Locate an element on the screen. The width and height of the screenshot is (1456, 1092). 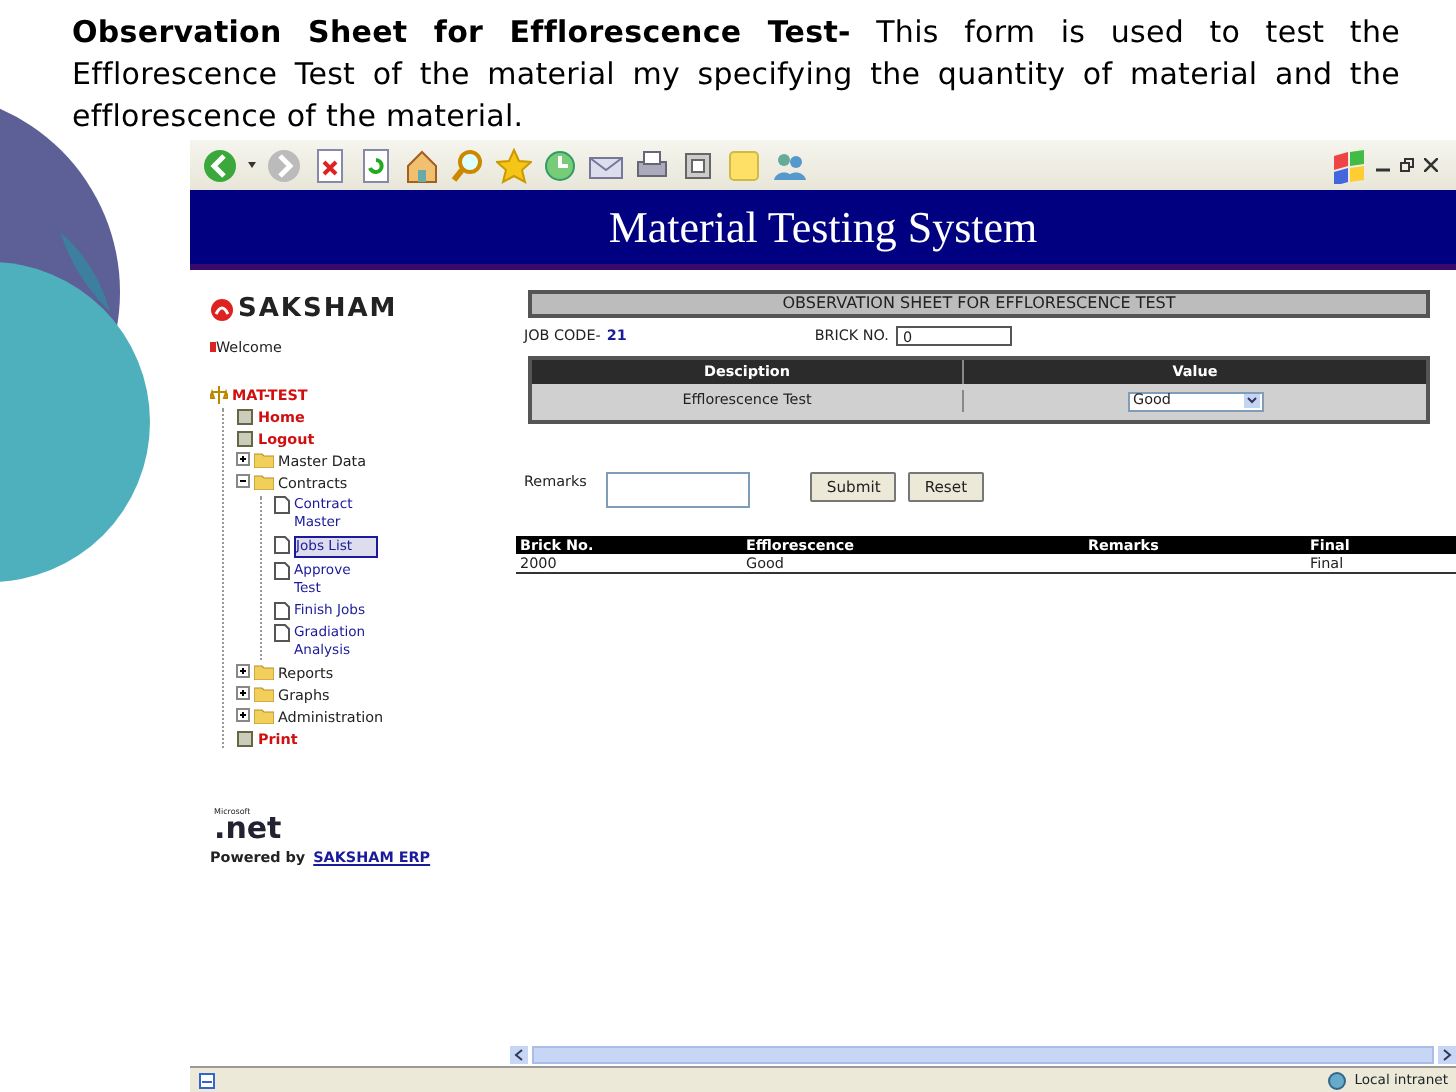
form-title: OBSERVATION SHEET FOR EFFLORESCENCE TEST is located at coordinates (979, 304).